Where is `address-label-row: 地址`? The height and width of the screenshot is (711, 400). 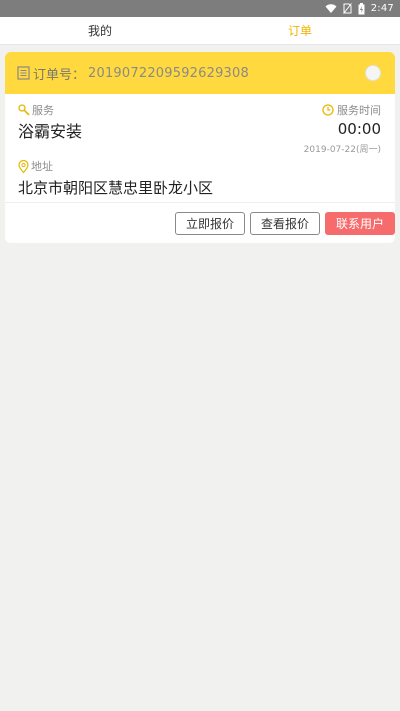
address-label-row: 地址 is located at coordinates (35, 166).